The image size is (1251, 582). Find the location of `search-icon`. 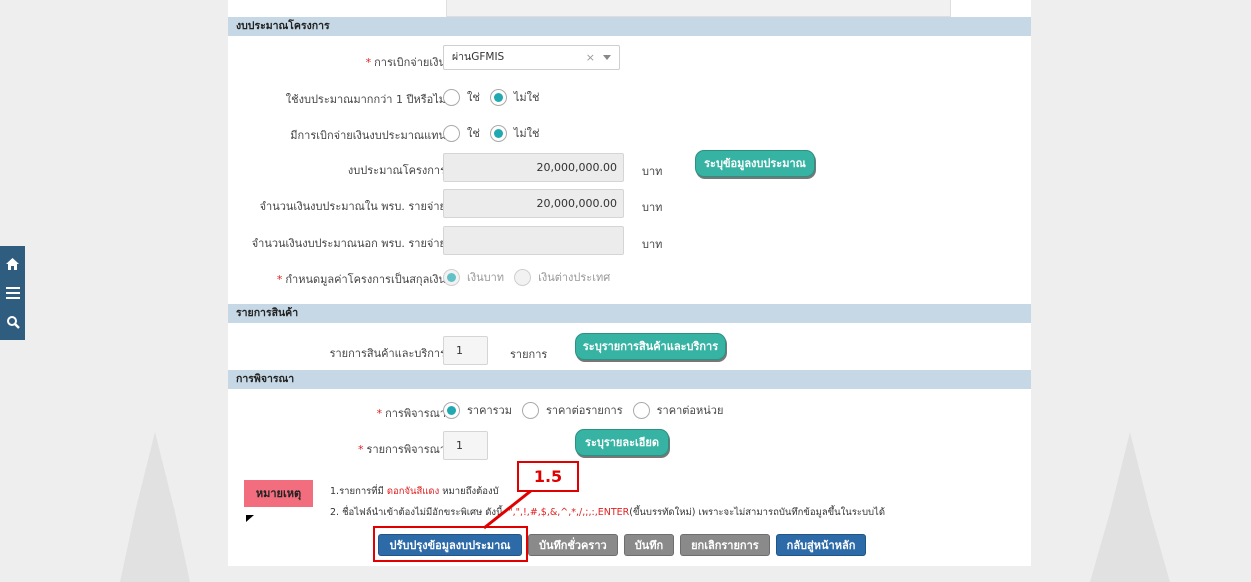

search-icon is located at coordinates (13, 322).